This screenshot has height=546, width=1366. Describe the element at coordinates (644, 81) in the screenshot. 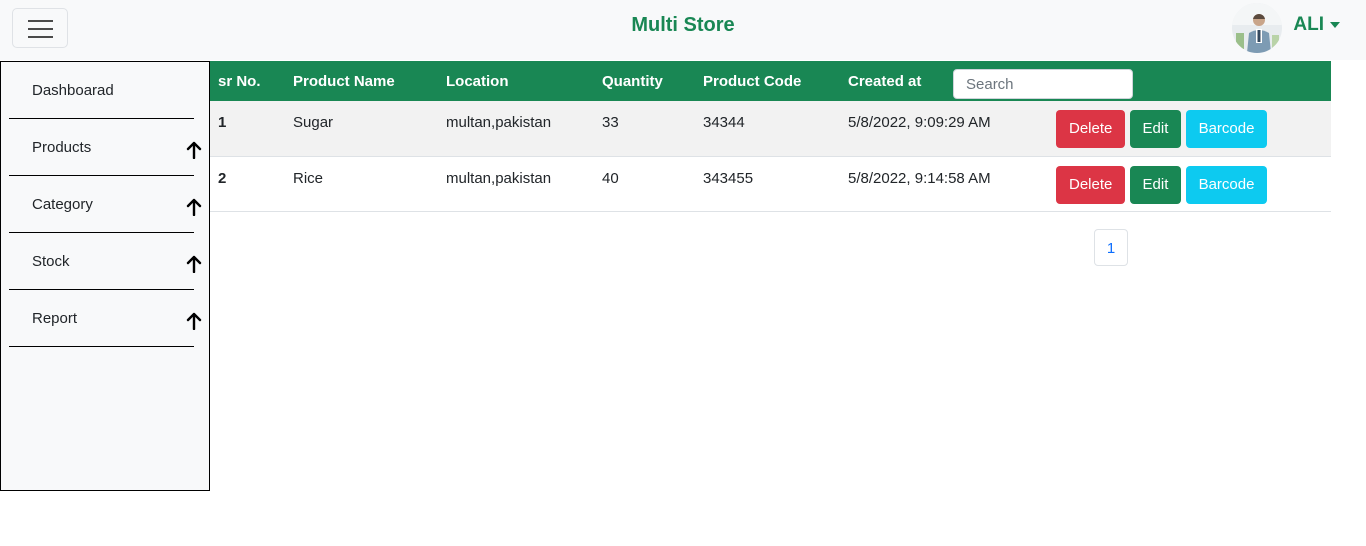

I see `column-header-quantity: Quantity` at that location.